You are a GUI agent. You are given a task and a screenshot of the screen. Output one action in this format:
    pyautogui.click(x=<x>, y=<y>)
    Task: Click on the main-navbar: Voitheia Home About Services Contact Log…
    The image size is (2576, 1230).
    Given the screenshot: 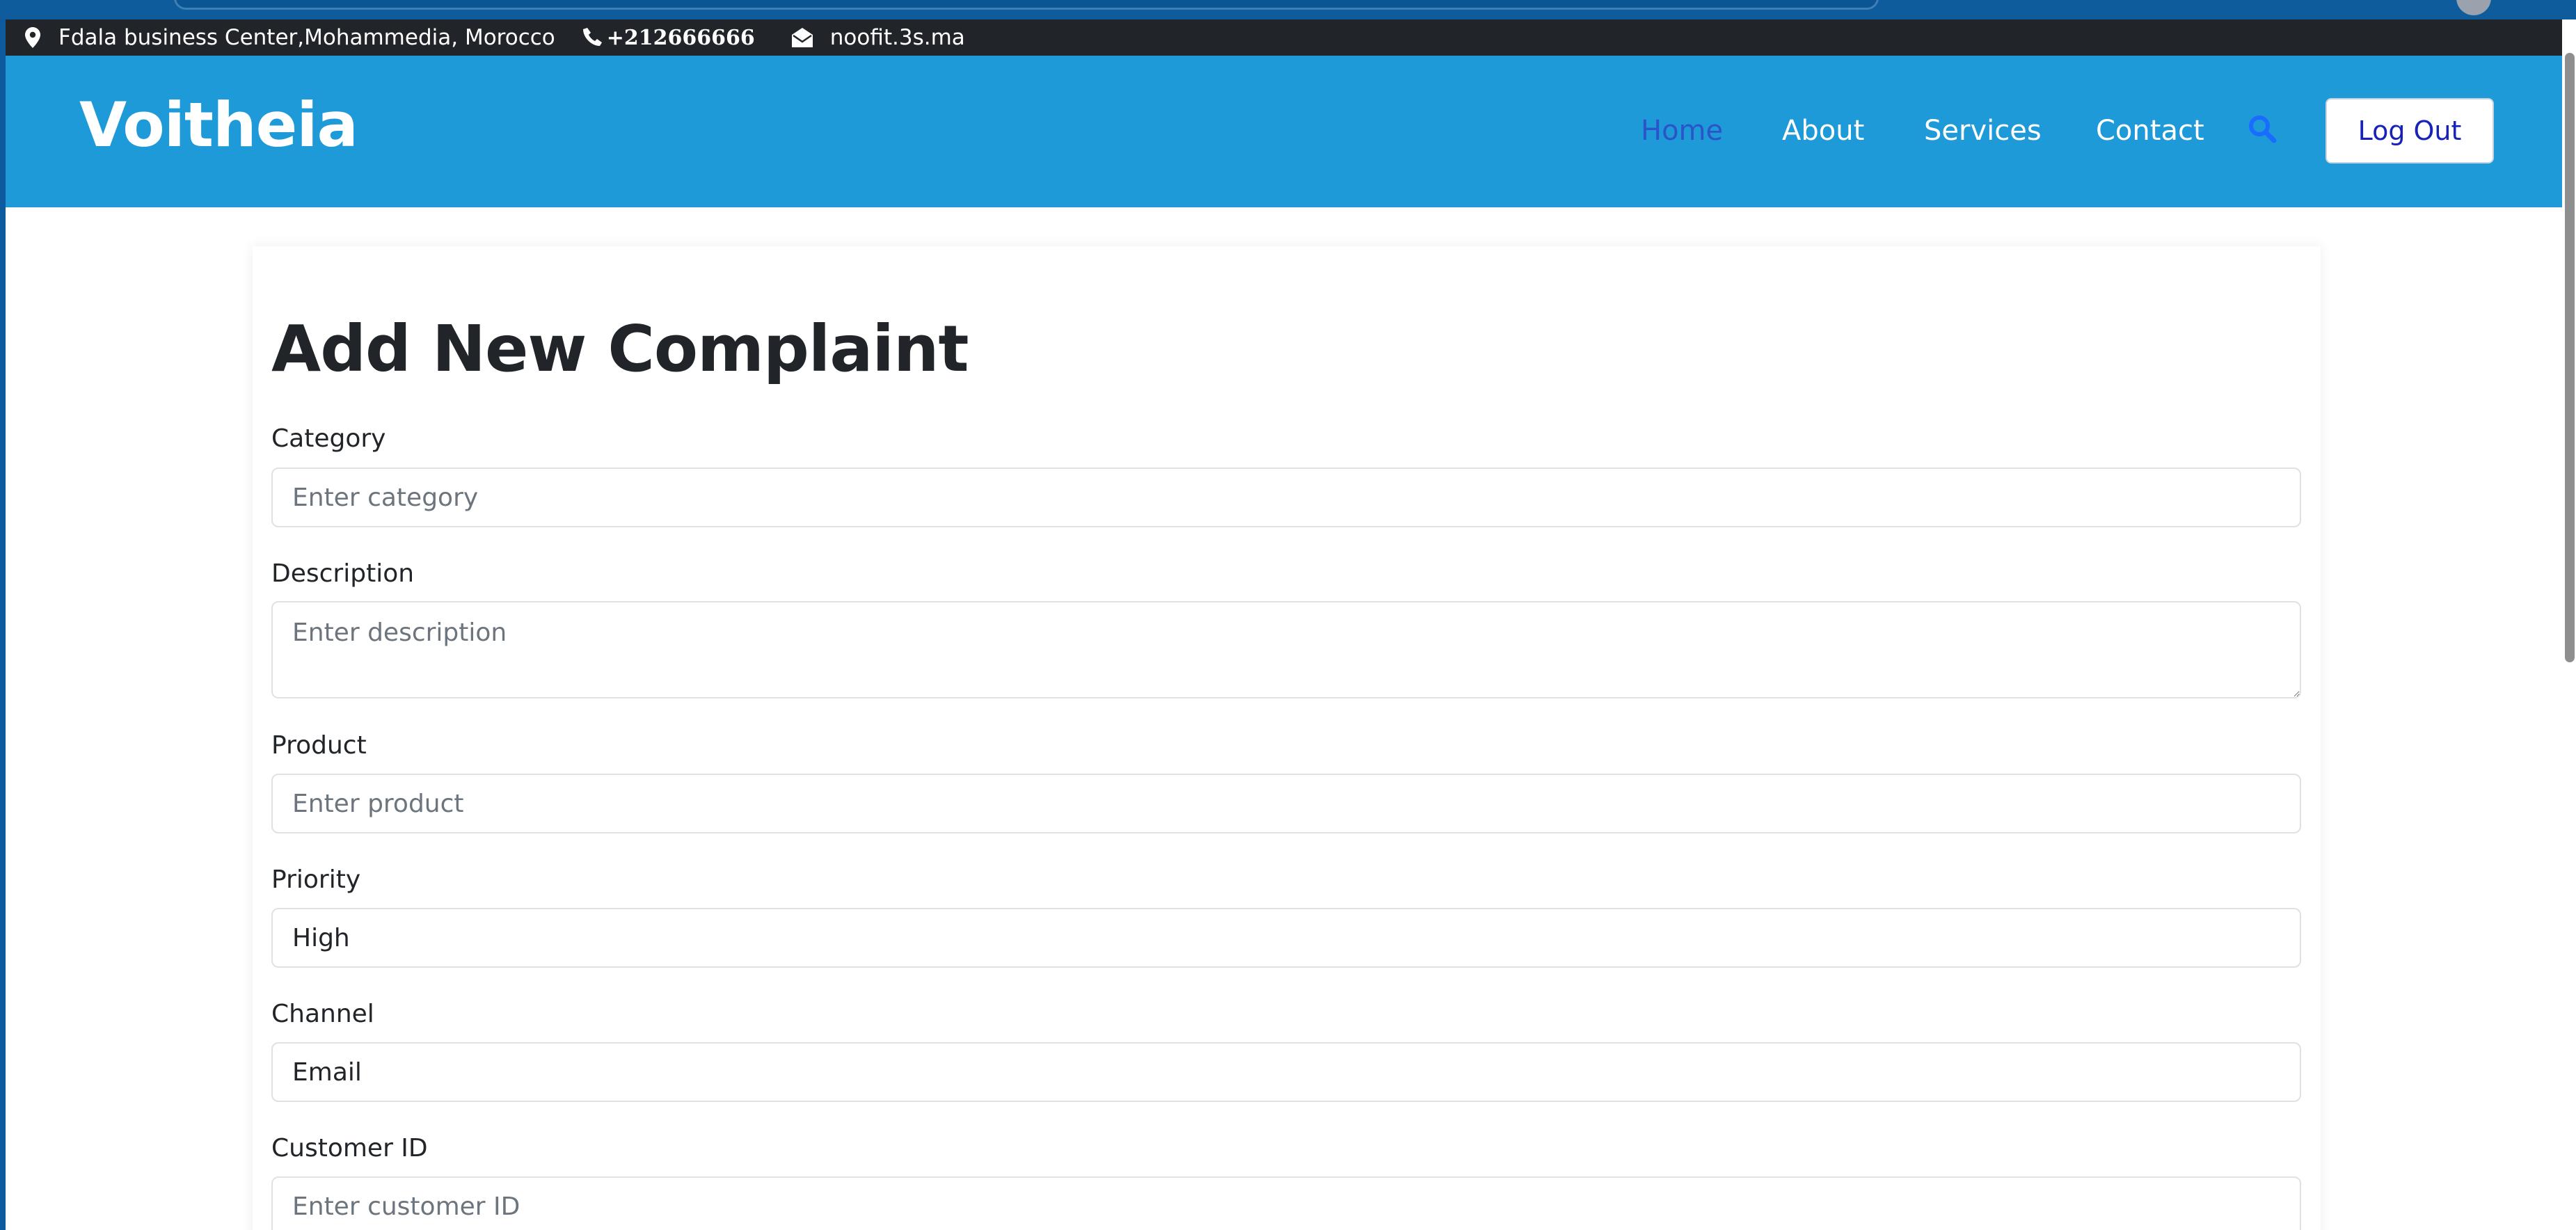 What is the action you would take?
    pyautogui.click(x=1286, y=131)
    